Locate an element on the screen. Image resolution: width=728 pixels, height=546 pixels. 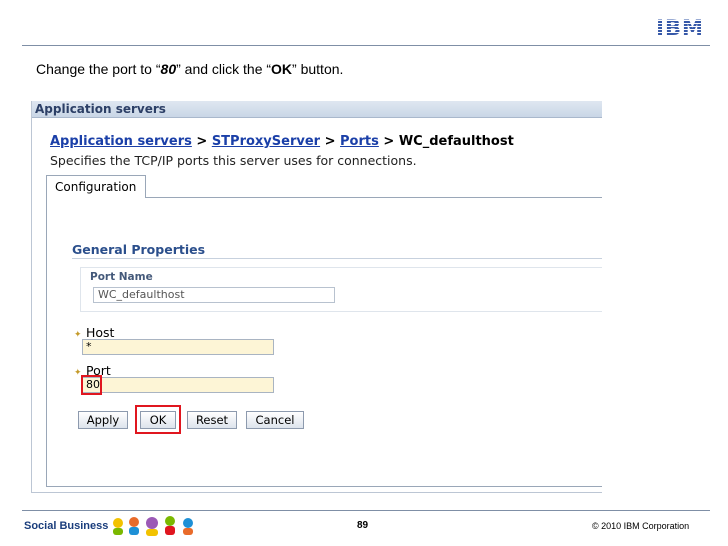
footer-title: Social Business is located at coordinates (66, 526).